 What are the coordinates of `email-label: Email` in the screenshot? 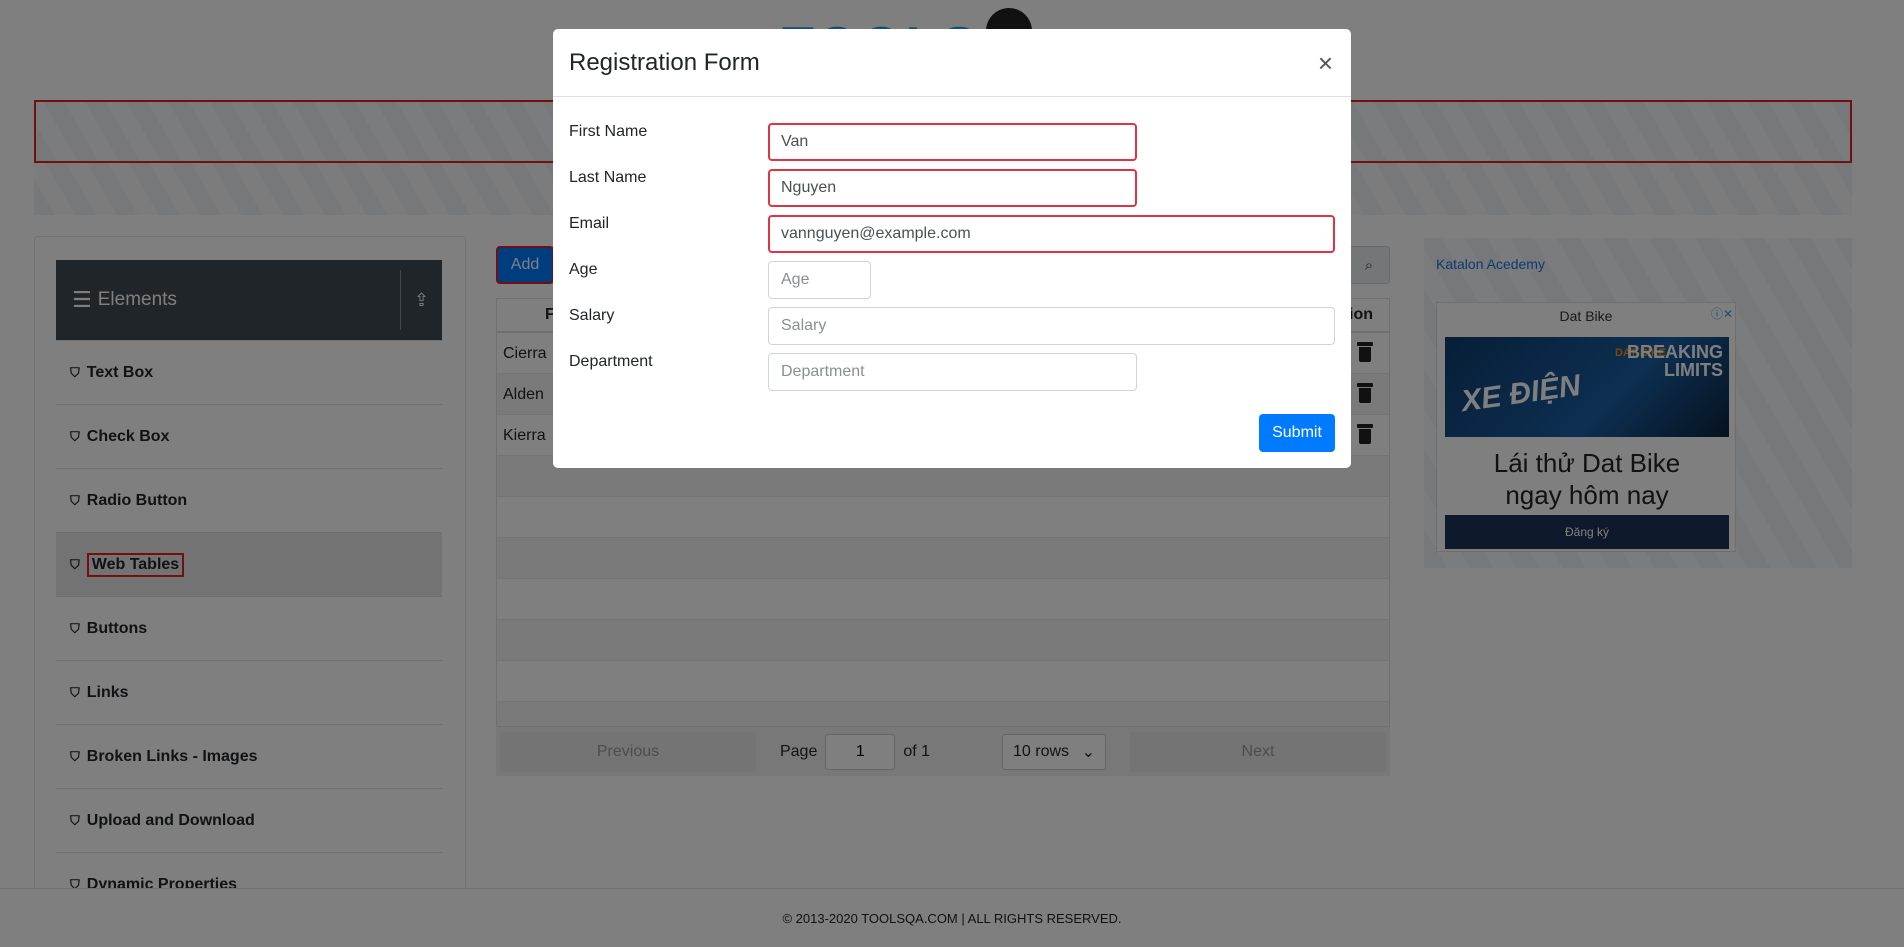 It's located at (589, 223).